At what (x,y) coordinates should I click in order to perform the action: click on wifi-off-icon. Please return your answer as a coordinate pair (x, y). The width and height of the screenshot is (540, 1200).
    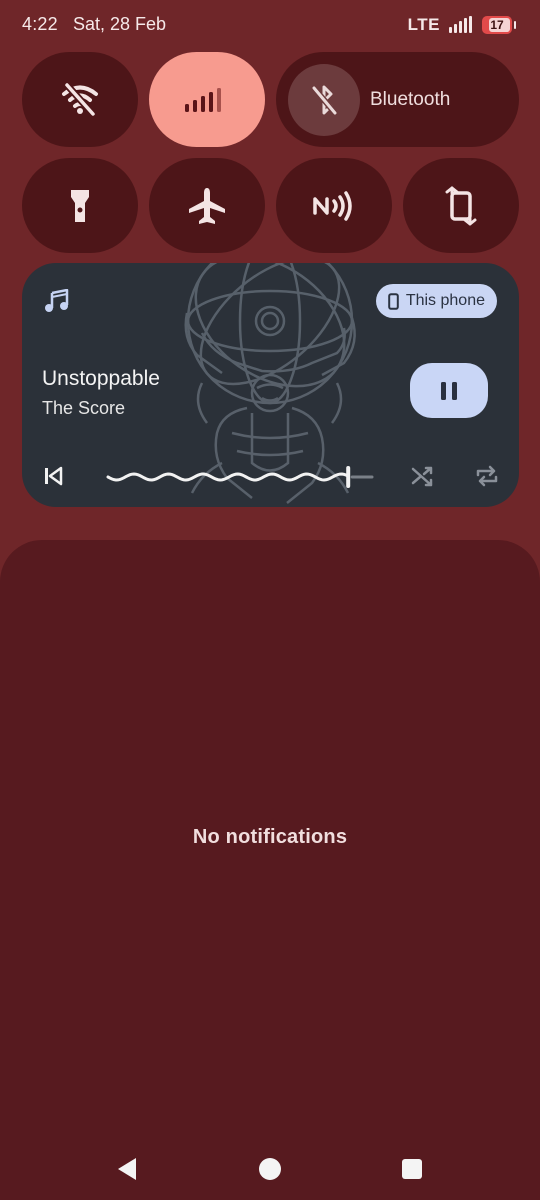
    Looking at the image, I should click on (80, 99).